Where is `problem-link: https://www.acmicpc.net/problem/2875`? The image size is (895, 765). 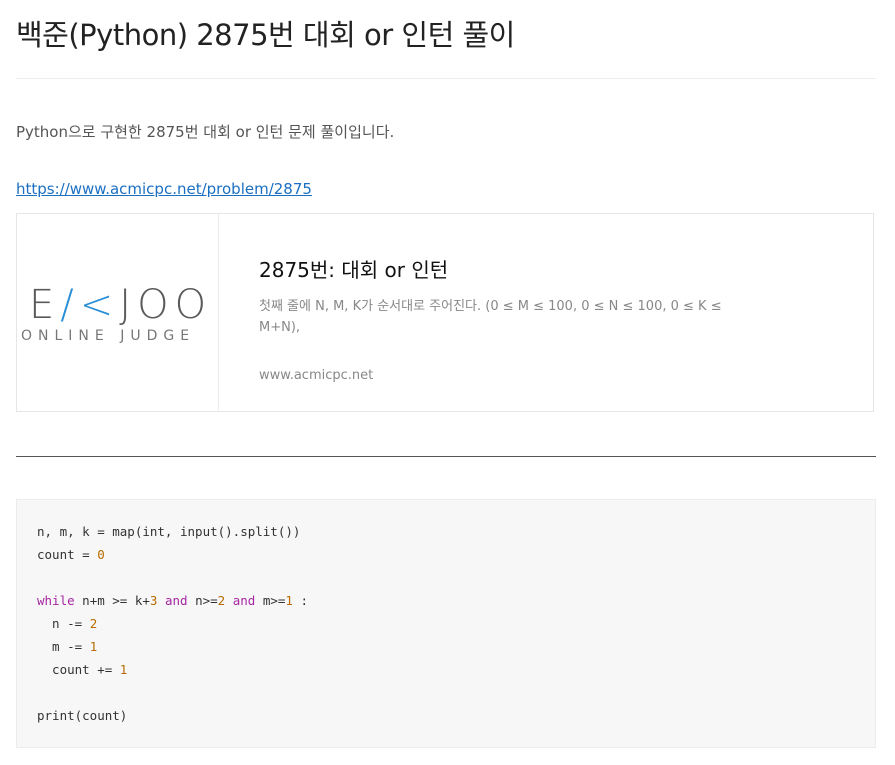 problem-link: https://www.acmicpc.net/problem/2875 is located at coordinates (164, 189).